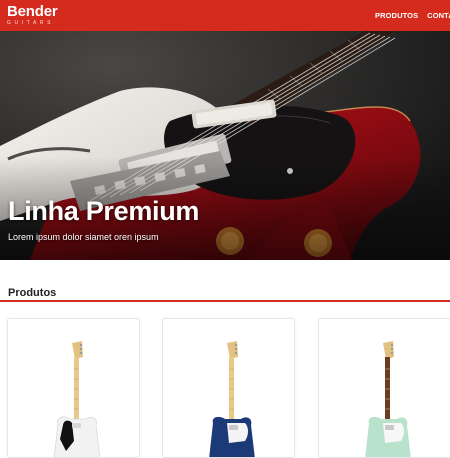 The height and width of the screenshot is (458, 450). Describe the element at coordinates (388, 399) in the screenshot. I see `product-image-mint-telecaster` at that location.